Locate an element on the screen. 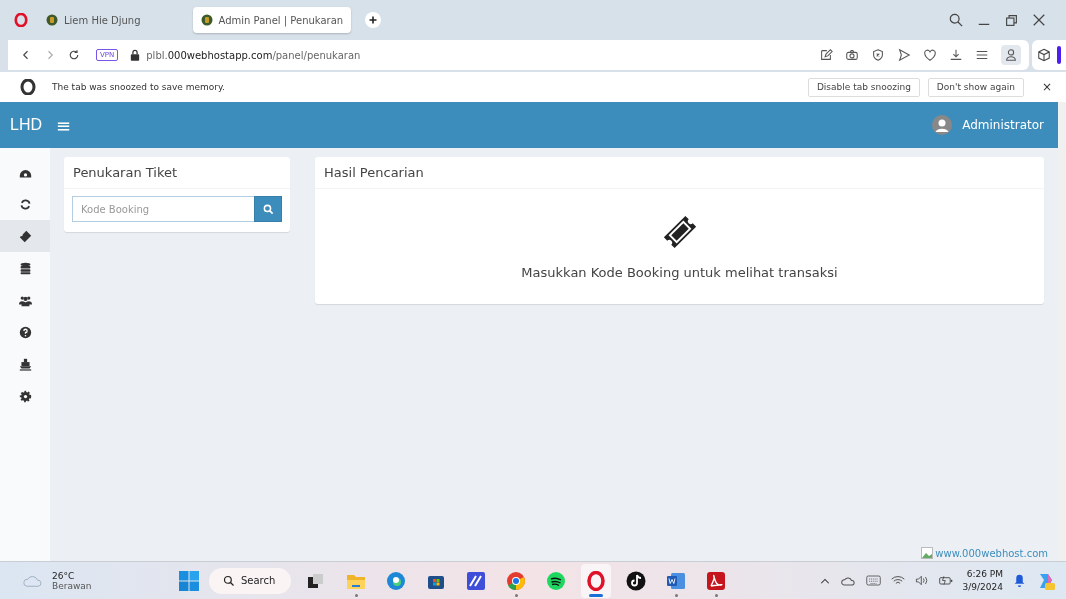 The image size is (1066, 599). help-icon is located at coordinates (25, 332).